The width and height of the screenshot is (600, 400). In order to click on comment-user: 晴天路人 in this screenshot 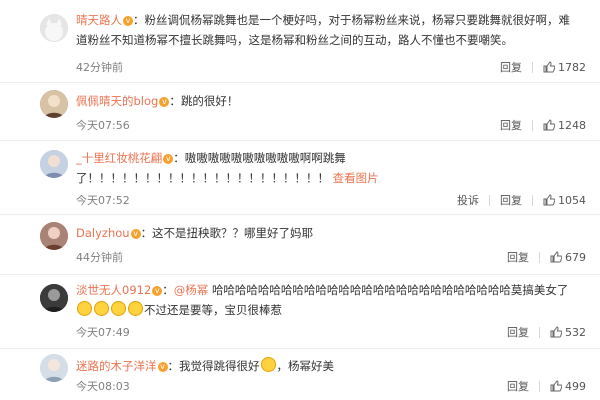, I will do `click(99, 20)`.